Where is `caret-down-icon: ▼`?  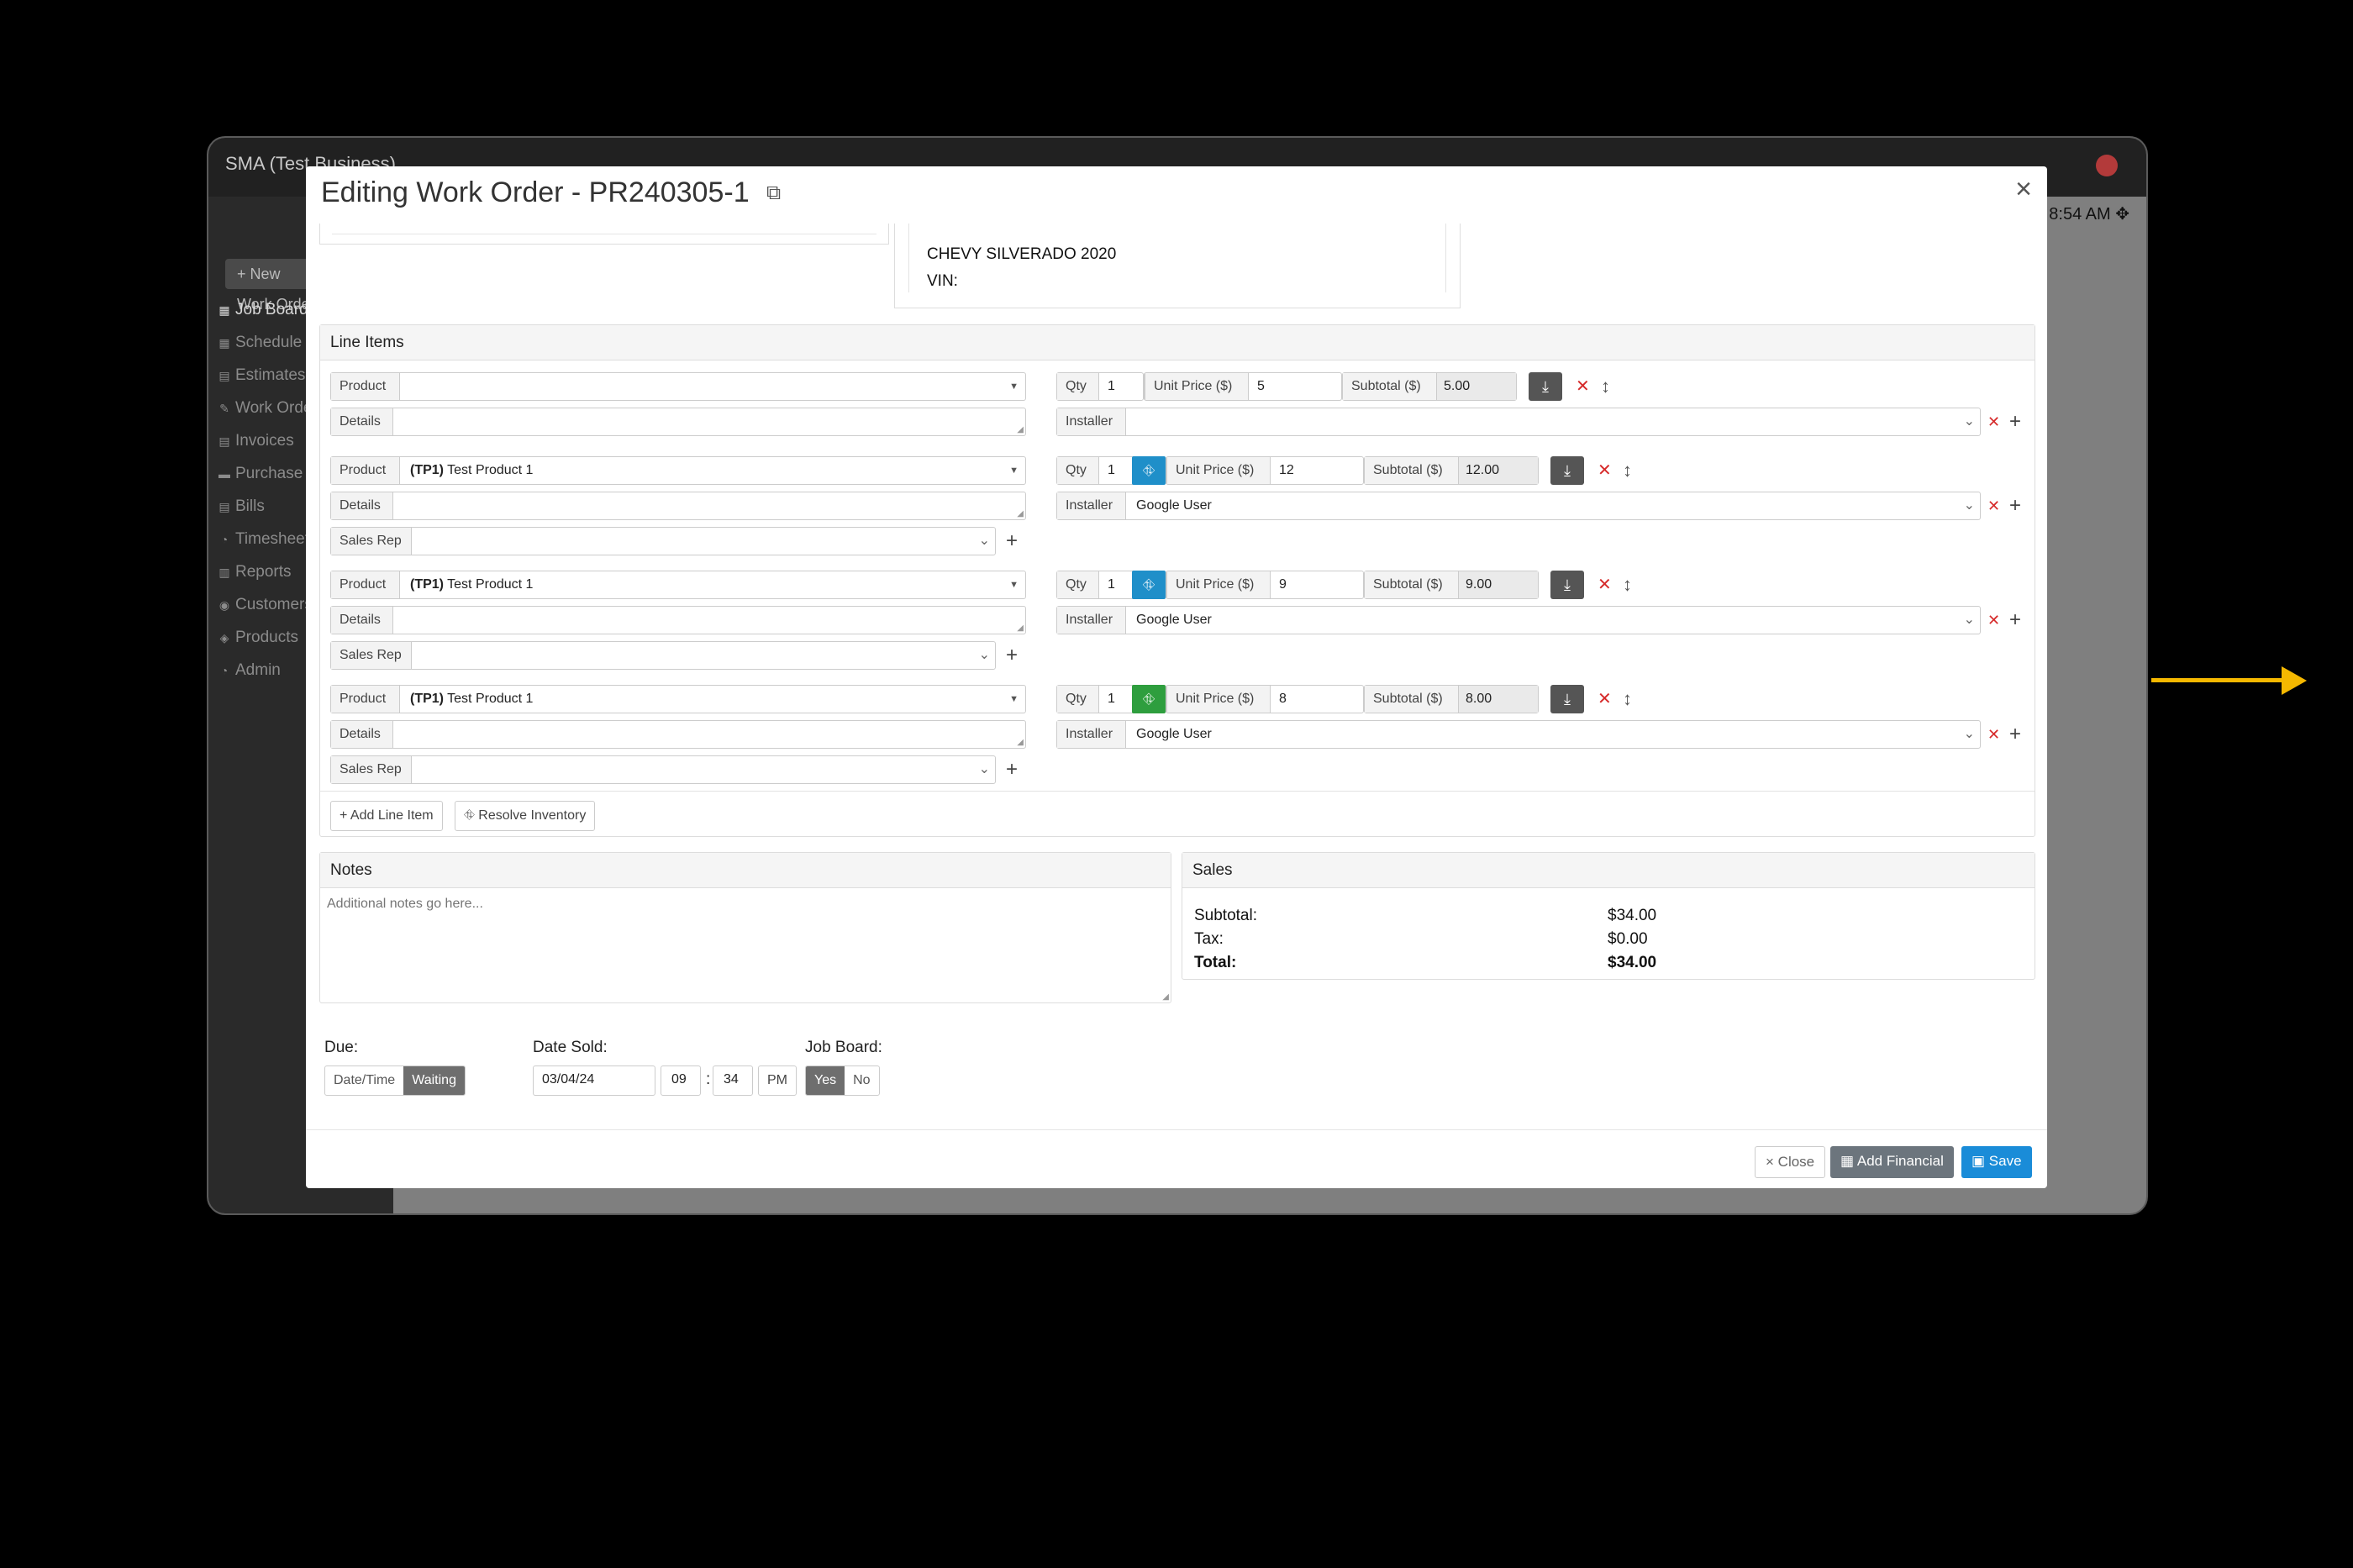
caret-down-icon: ▼ is located at coordinates (1014, 386).